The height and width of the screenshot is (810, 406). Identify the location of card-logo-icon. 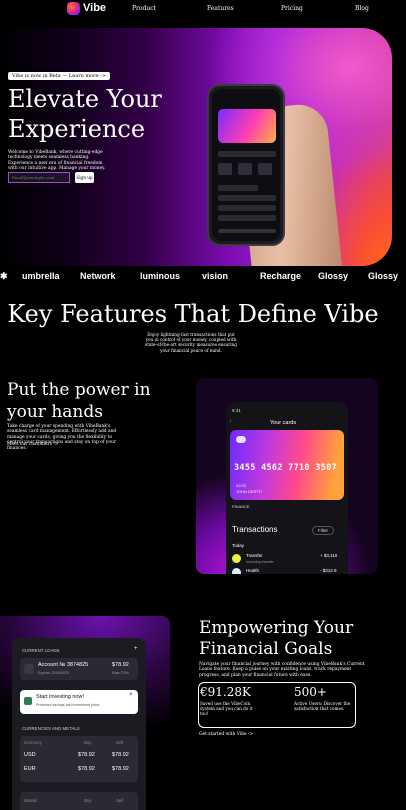
(241, 439).